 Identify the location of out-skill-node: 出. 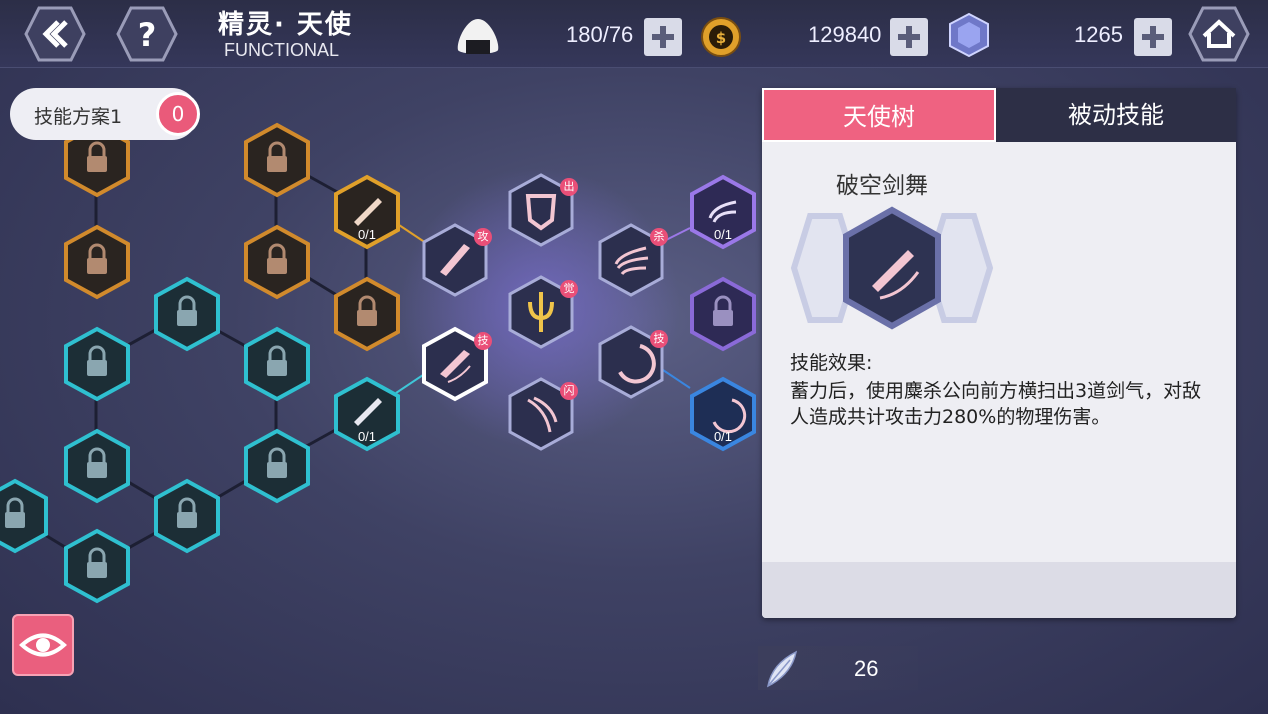
(542, 210).